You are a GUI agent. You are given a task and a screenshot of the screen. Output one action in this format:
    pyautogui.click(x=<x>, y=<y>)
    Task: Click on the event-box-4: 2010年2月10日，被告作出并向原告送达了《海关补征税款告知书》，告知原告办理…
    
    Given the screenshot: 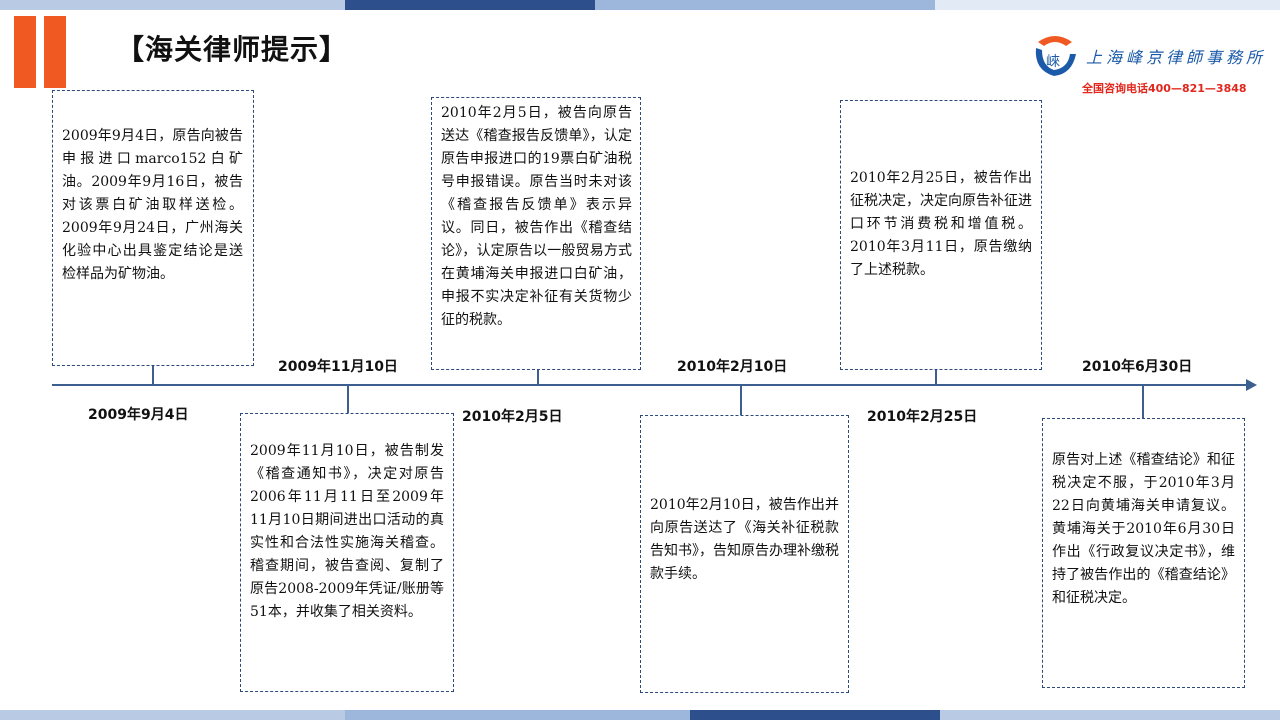 What is the action you would take?
    pyautogui.click(x=744, y=554)
    